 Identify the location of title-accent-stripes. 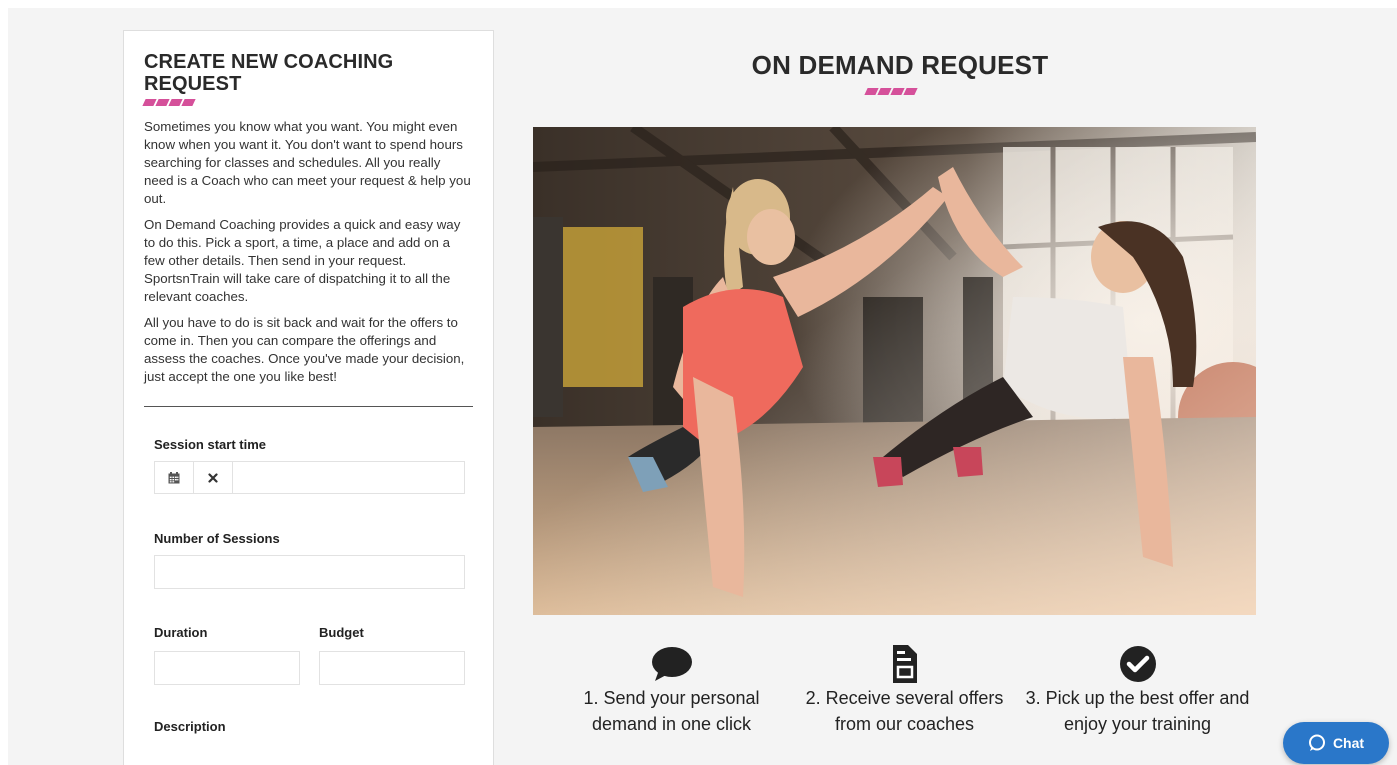
(307, 102).